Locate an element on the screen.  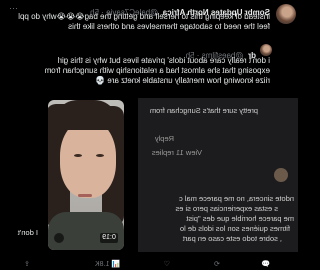
screenshot-line: pretty sure that's Sungchan from is located at coordinates (203, 110).